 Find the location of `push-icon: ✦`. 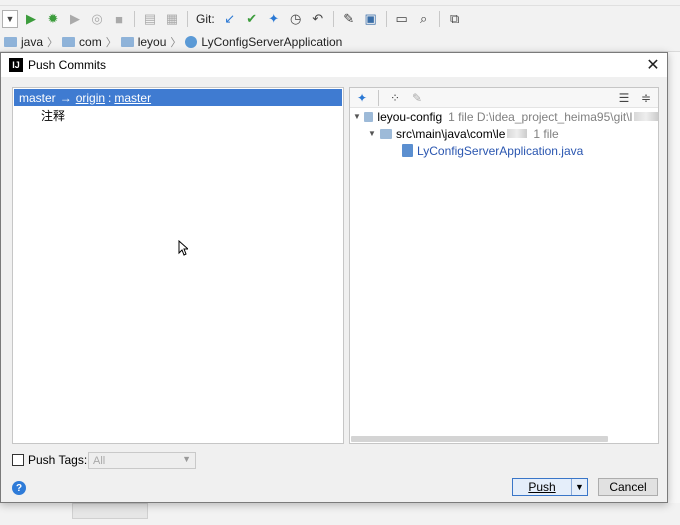

push-icon: ✦ is located at coordinates (274, 19).